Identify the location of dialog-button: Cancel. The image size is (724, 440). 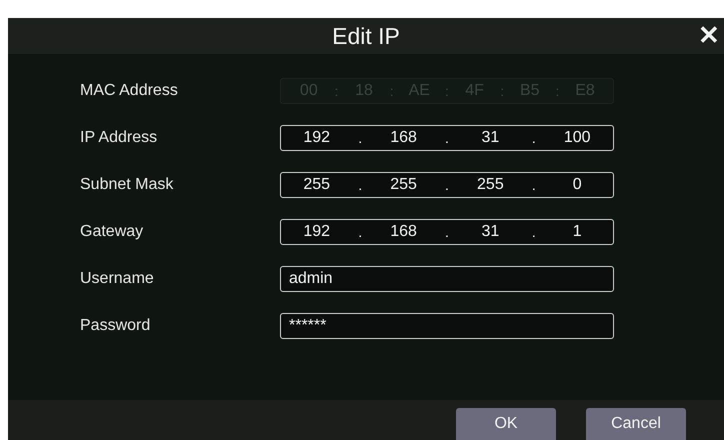
(636, 424).